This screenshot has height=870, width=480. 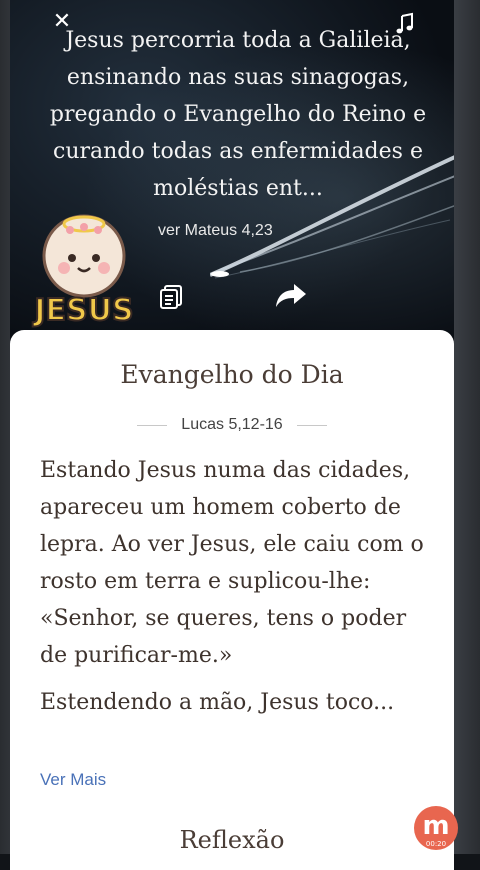 I want to click on share-icon, so click(x=291, y=295).